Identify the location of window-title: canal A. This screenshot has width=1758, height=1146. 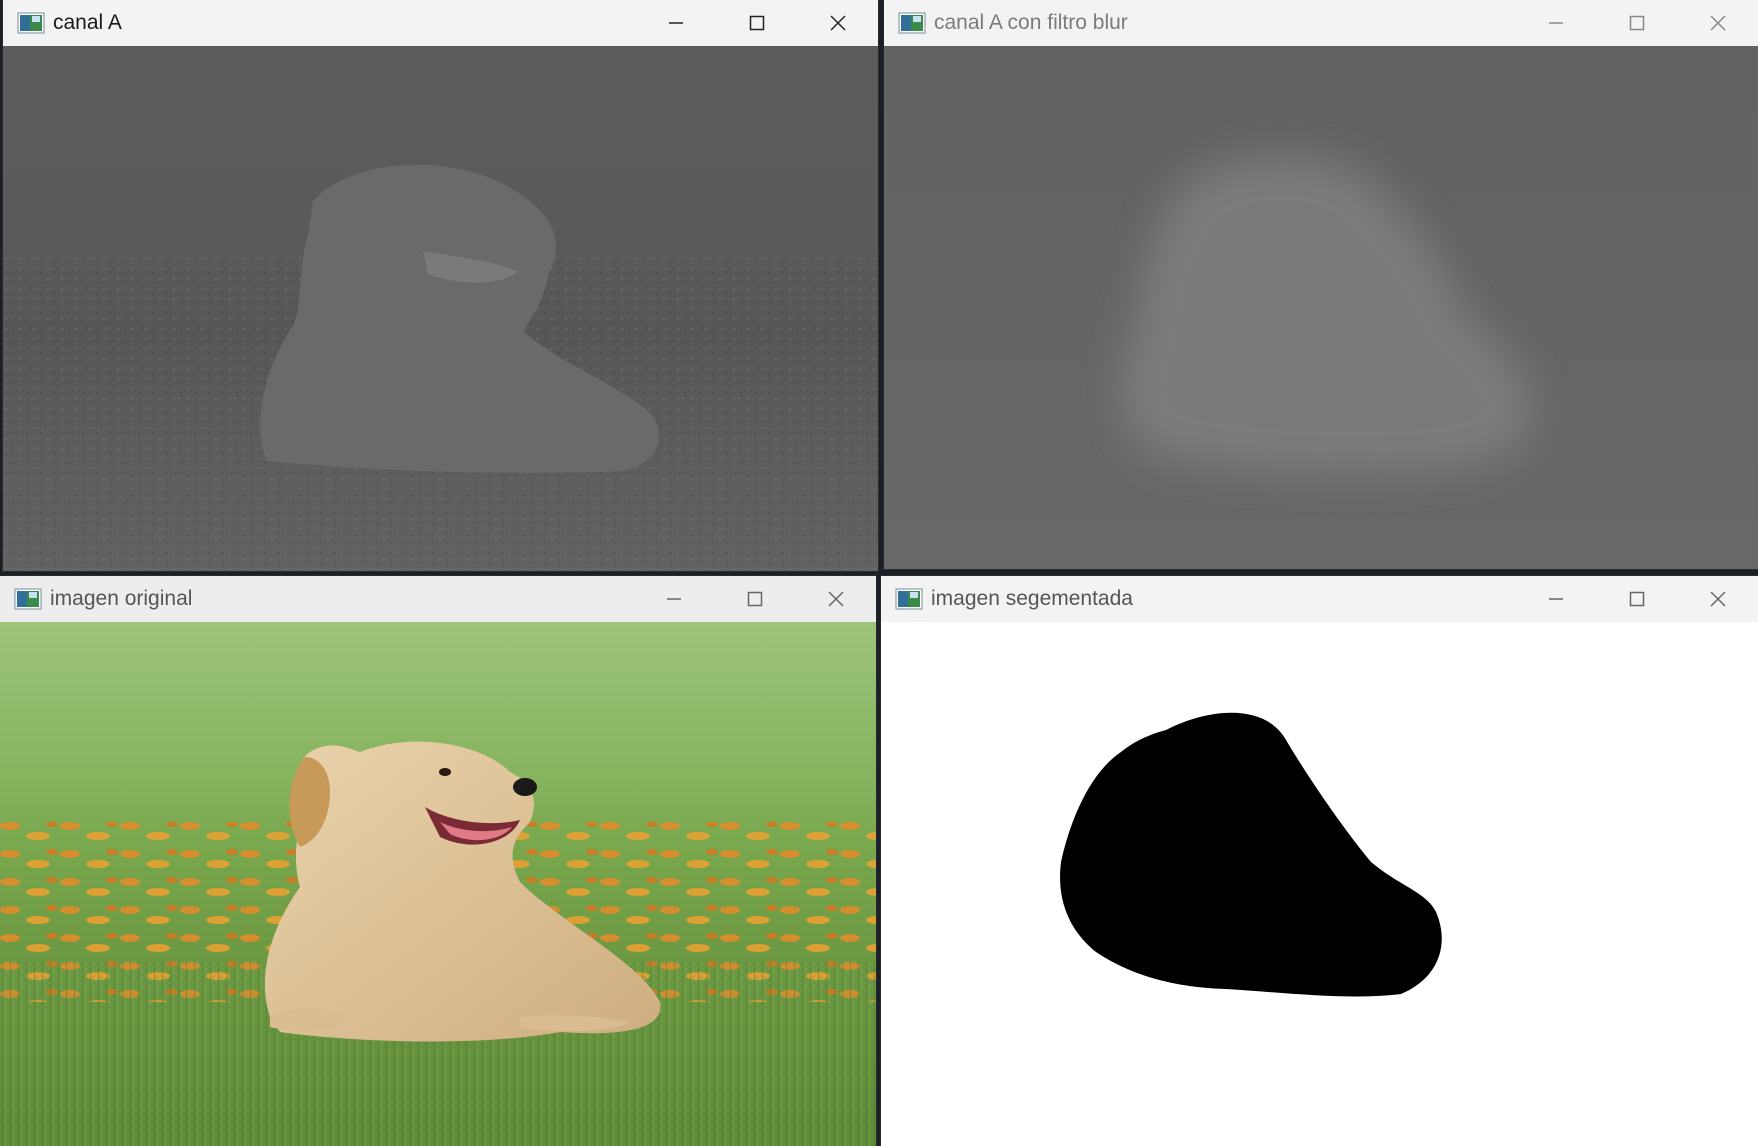
(87, 22).